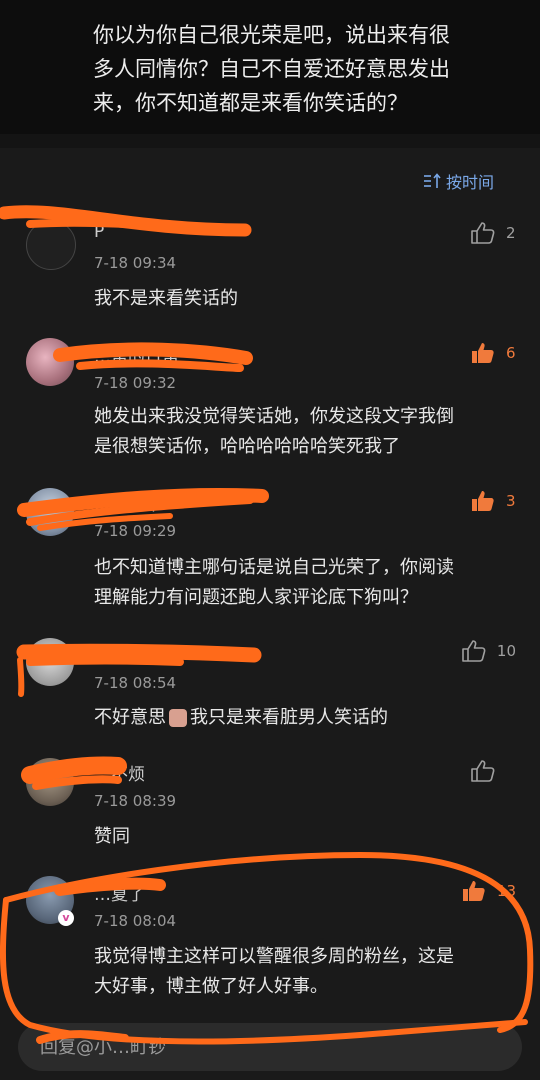  I want to click on comment-text-line: 是很想笑话你，哈哈哈哈哈哈笑死我了, so click(247, 446).